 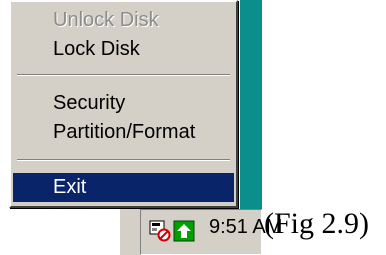 What do you see at coordinates (160, 231) in the screenshot?
I see `disk-lock-icon` at bounding box center [160, 231].